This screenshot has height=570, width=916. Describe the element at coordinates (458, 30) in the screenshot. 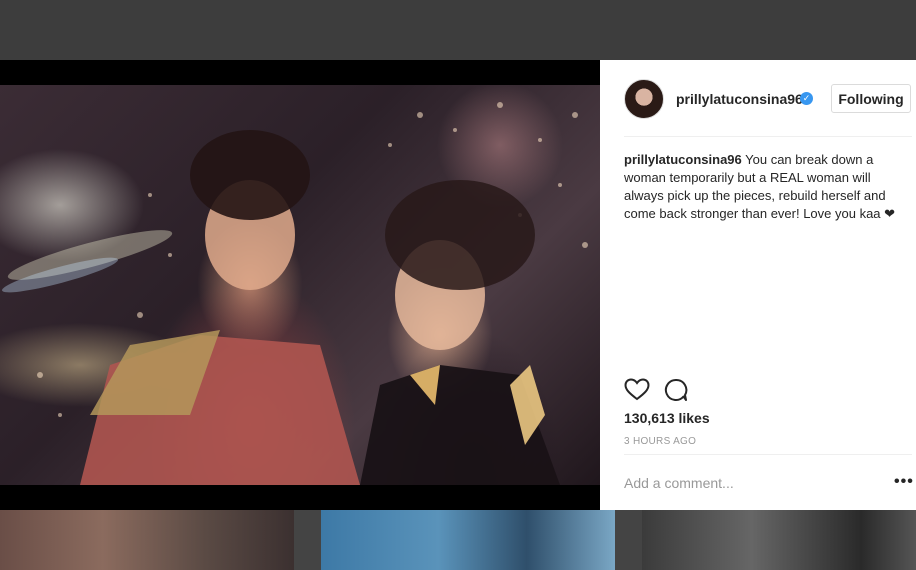

I see `backdrop-overlay-top` at that location.